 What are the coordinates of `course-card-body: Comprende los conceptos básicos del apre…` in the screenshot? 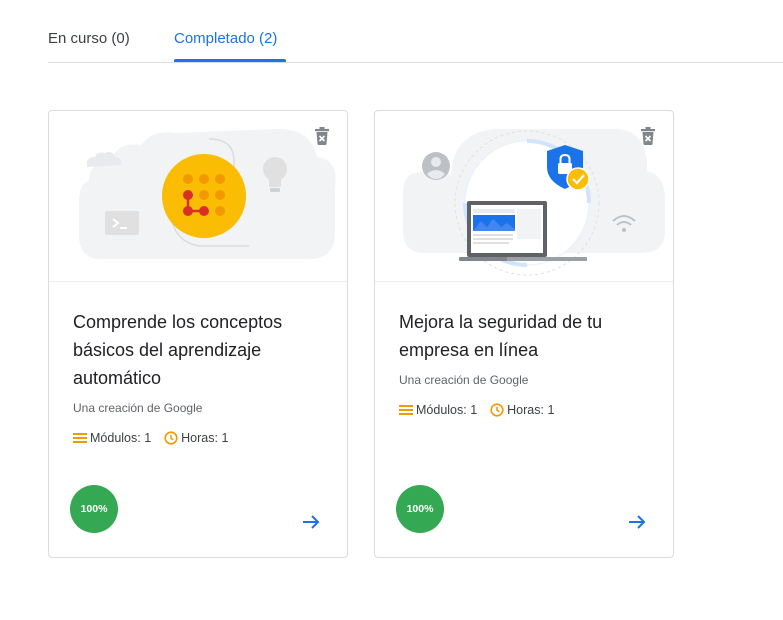 It's located at (199, 377).